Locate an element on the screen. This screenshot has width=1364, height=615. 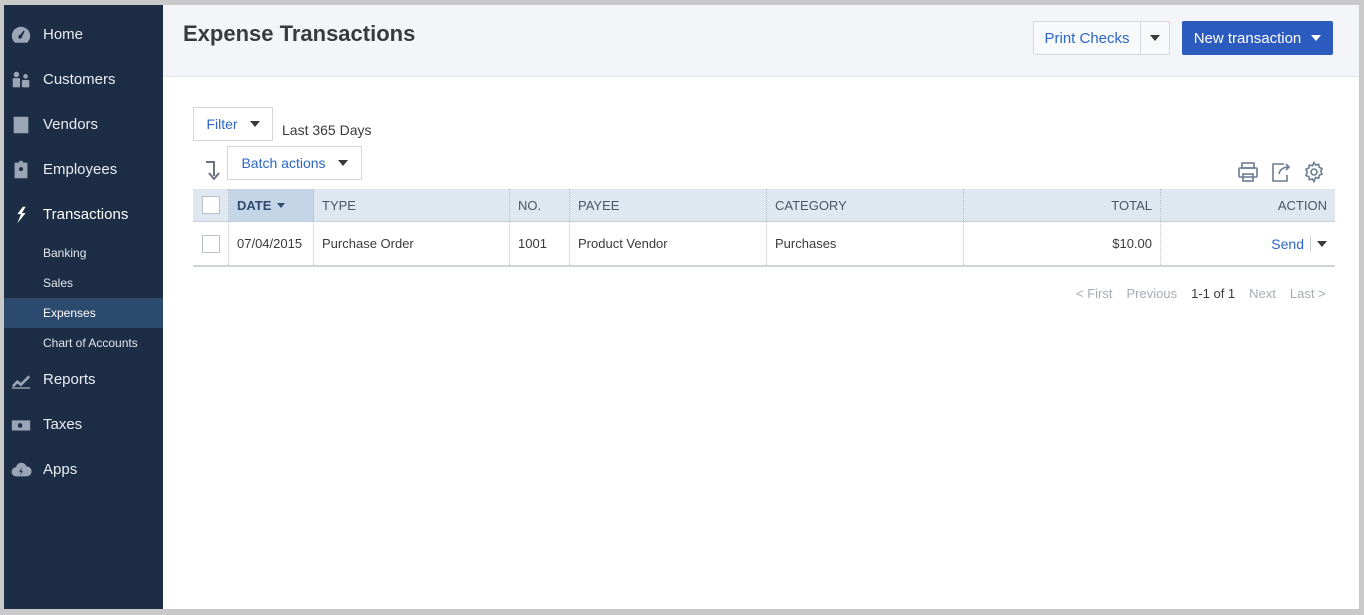
gear-icon is located at coordinates (1314, 172).